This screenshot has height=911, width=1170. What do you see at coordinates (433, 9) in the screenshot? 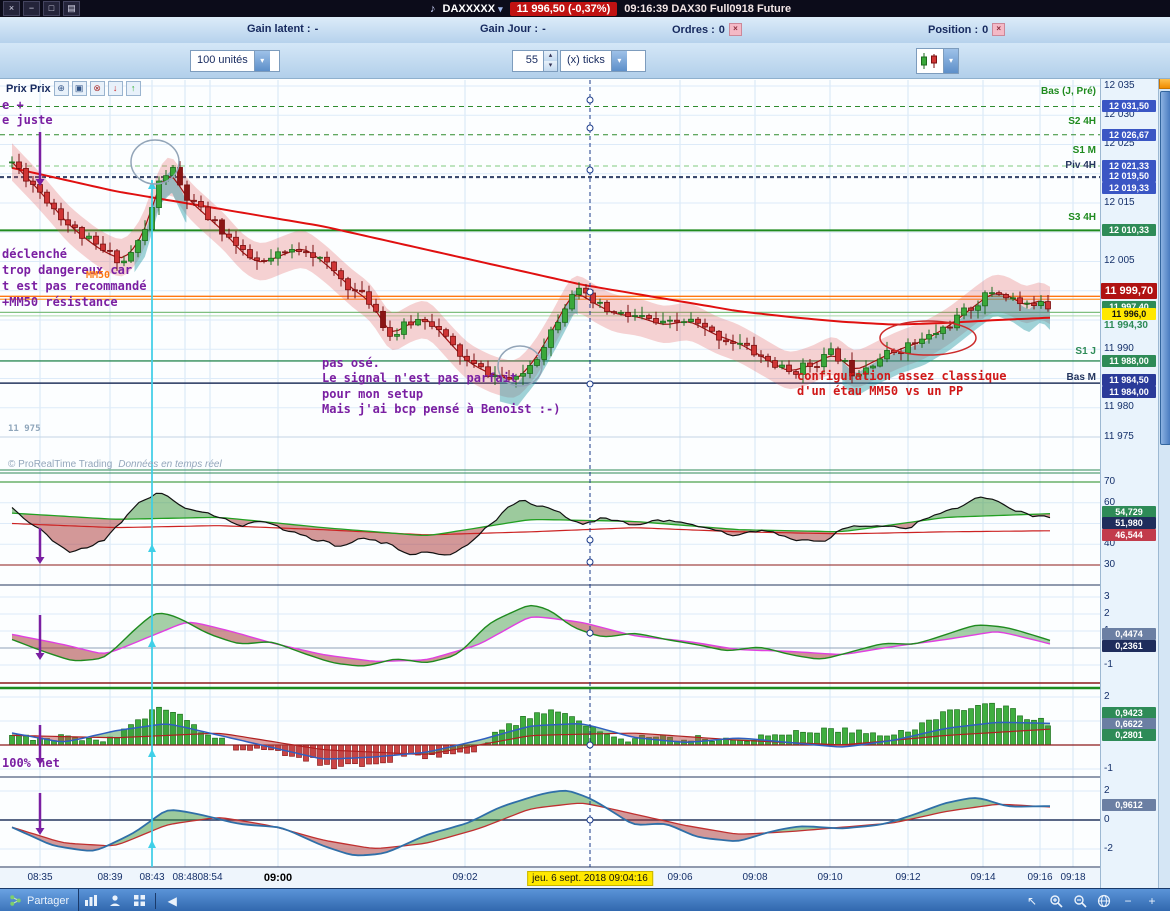
I see `alert-sound-icon: ♪` at bounding box center [433, 9].